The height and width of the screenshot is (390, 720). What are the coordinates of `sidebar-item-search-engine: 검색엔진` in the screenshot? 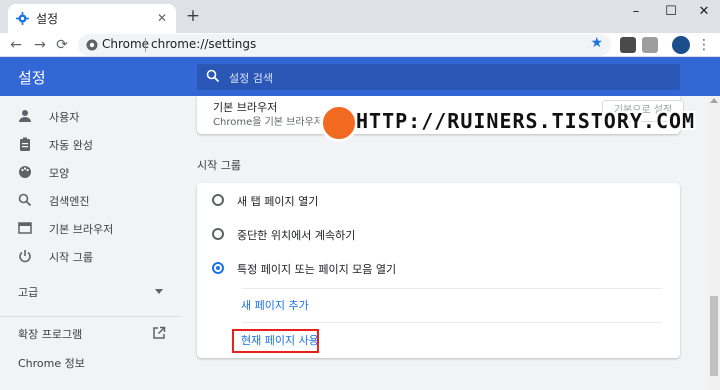 It's located at (90, 200).